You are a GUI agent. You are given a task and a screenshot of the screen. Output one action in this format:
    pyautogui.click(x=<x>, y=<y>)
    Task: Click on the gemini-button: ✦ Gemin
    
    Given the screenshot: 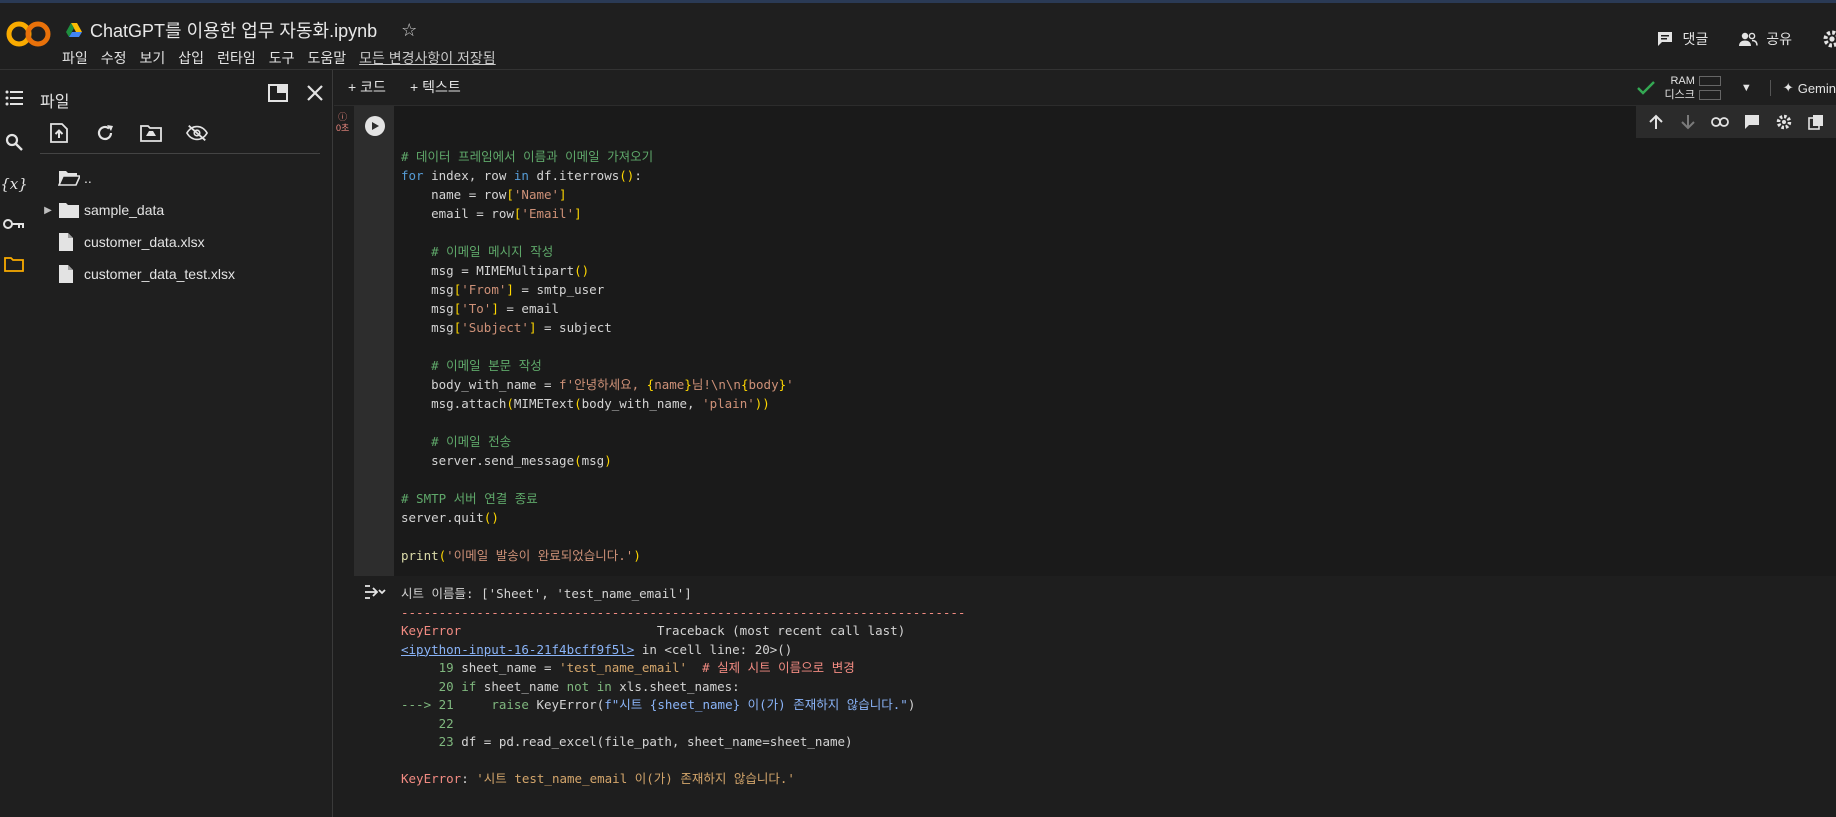 What is the action you would take?
    pyautogui.click(x=1802, y=88)
    